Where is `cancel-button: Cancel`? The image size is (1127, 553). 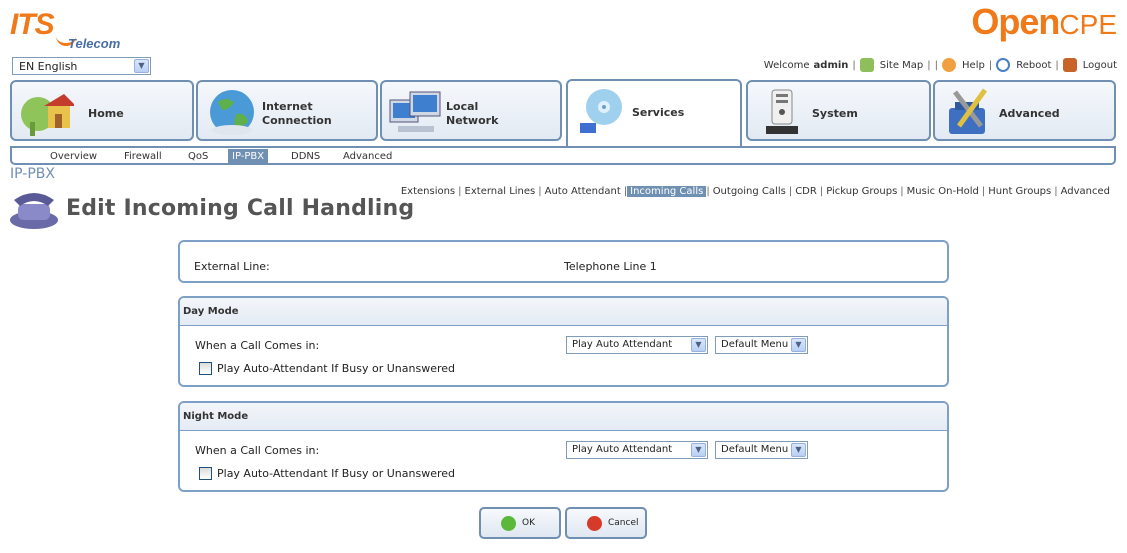 cancel-button: Cancel is located at coordinates (606, 523).